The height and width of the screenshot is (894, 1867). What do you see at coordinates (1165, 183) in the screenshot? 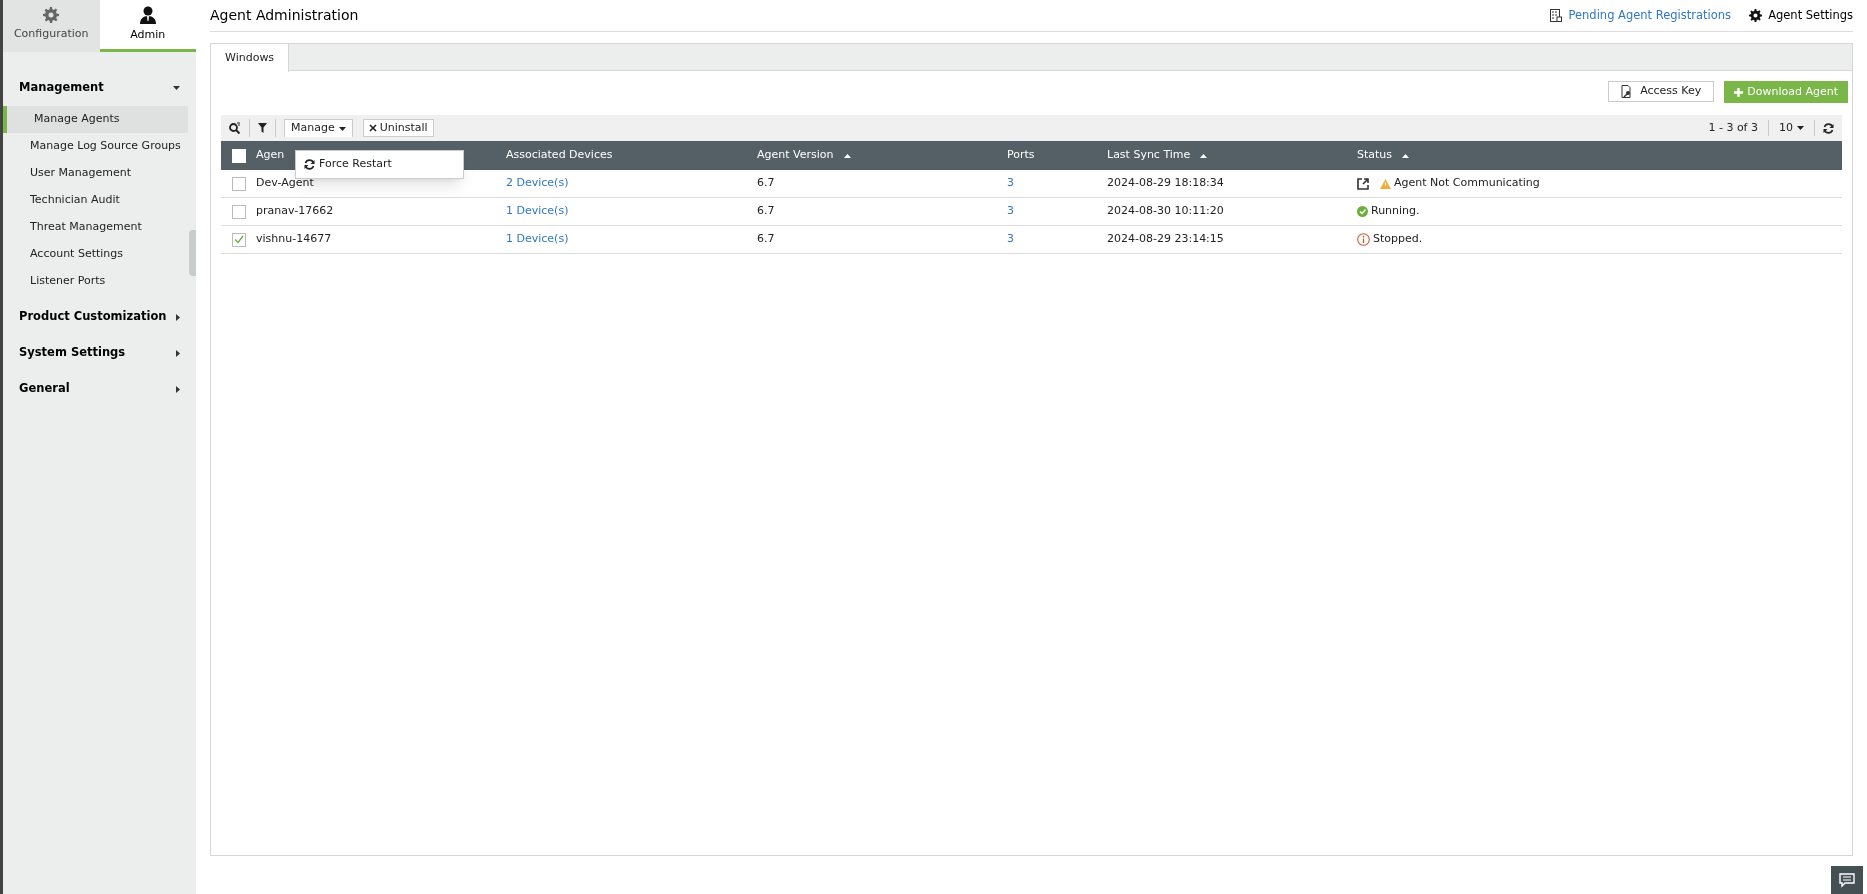
I see `sync-time: 2024-08-29 18:18:34` at bounding box center [1165, 183].